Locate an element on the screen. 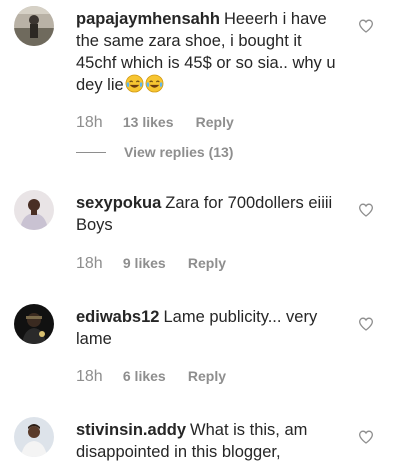  comment-likes-count: 9 likes is located at coordinates (144, 263).